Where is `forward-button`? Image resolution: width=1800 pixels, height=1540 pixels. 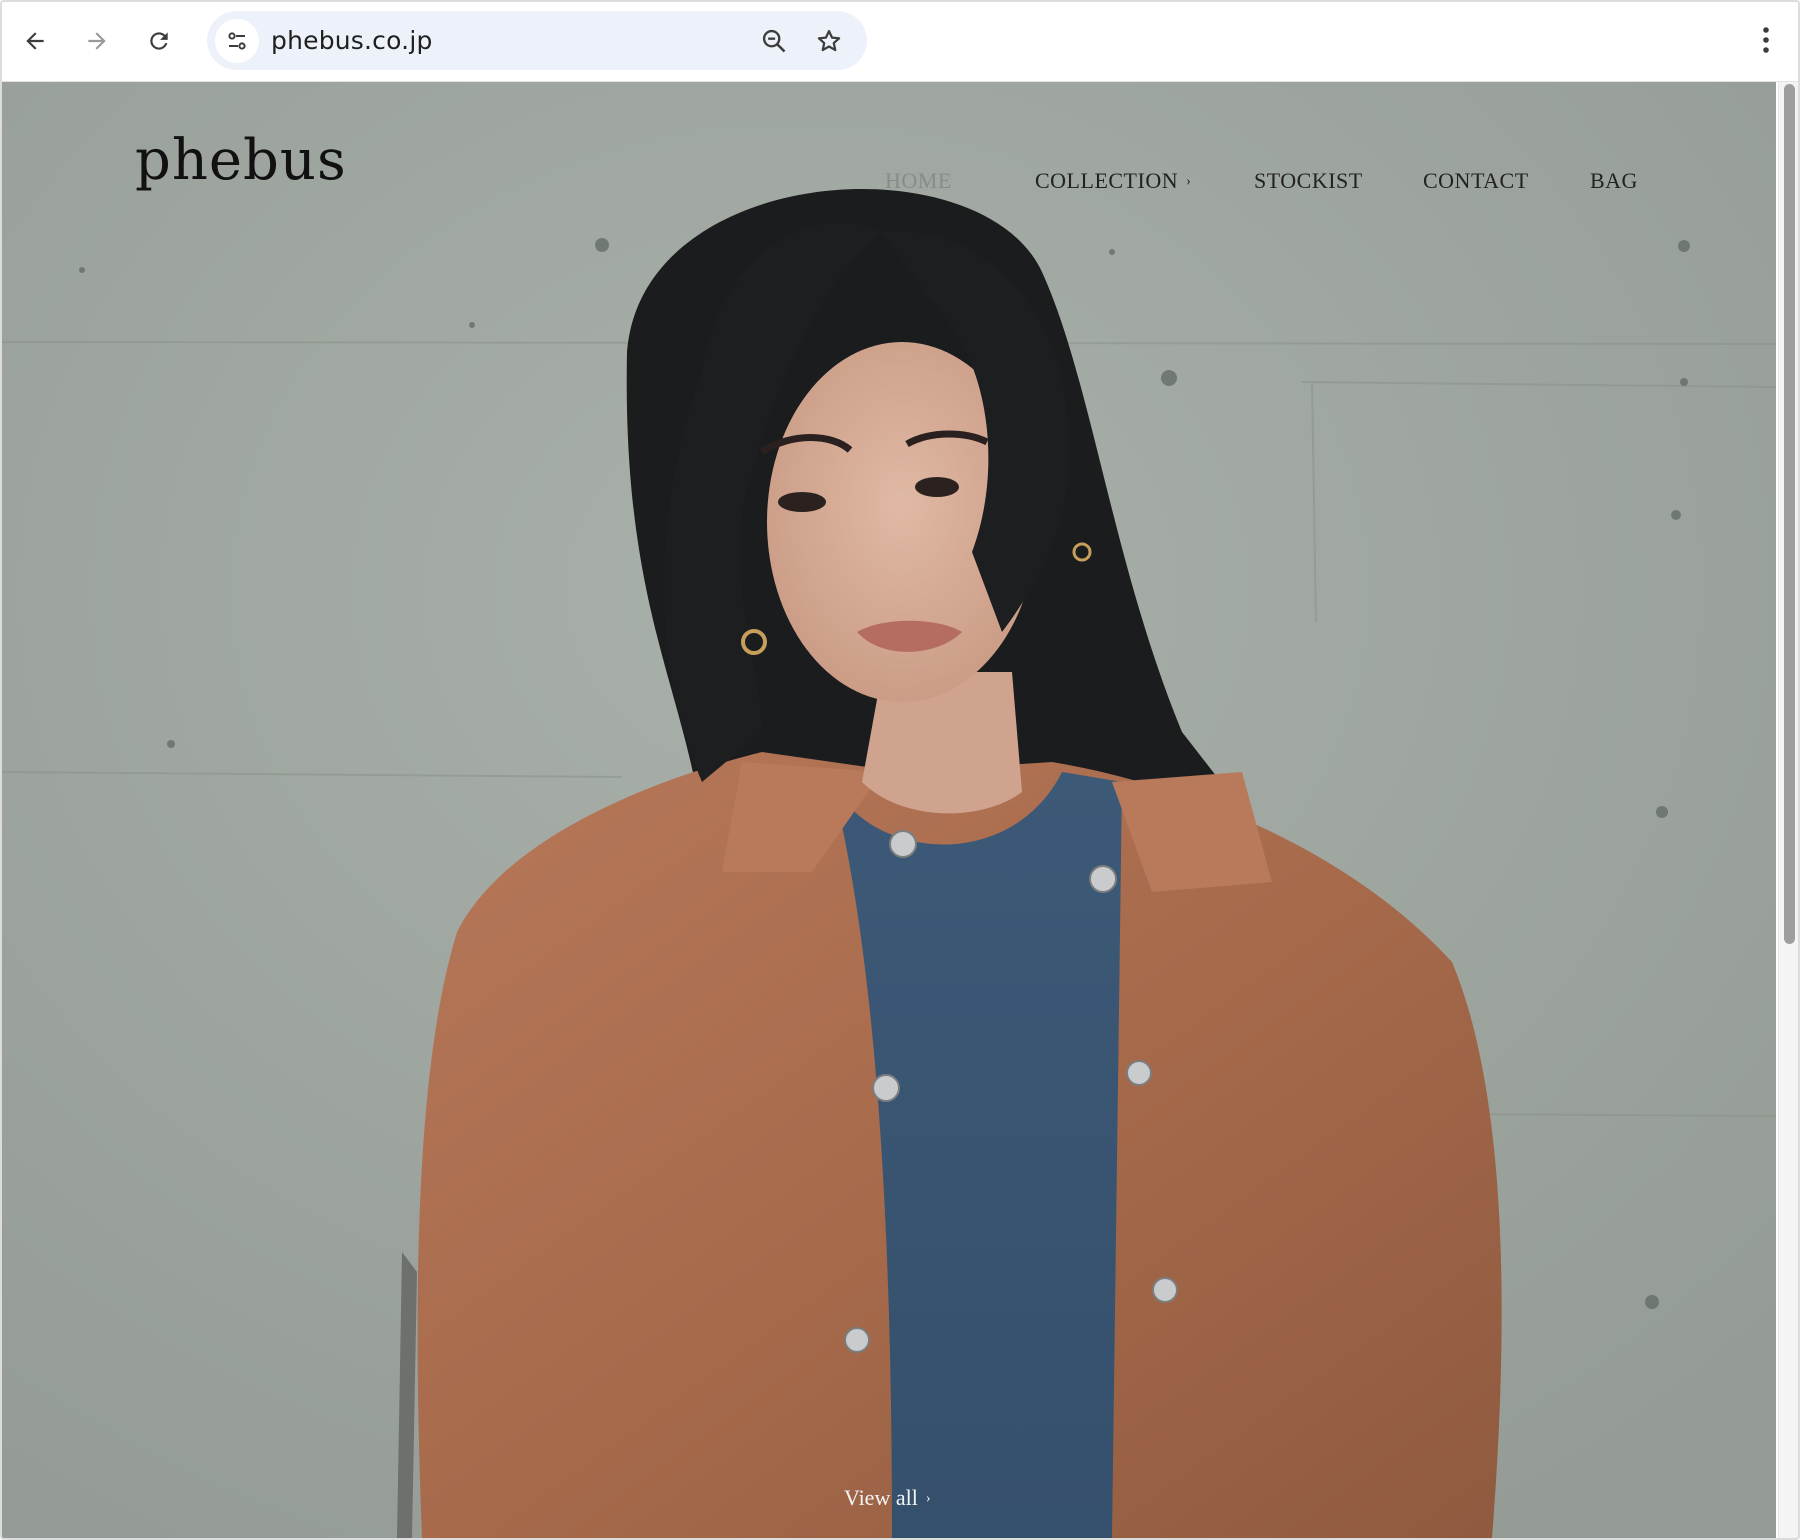 forward-button is located at coordinates (97, 41).